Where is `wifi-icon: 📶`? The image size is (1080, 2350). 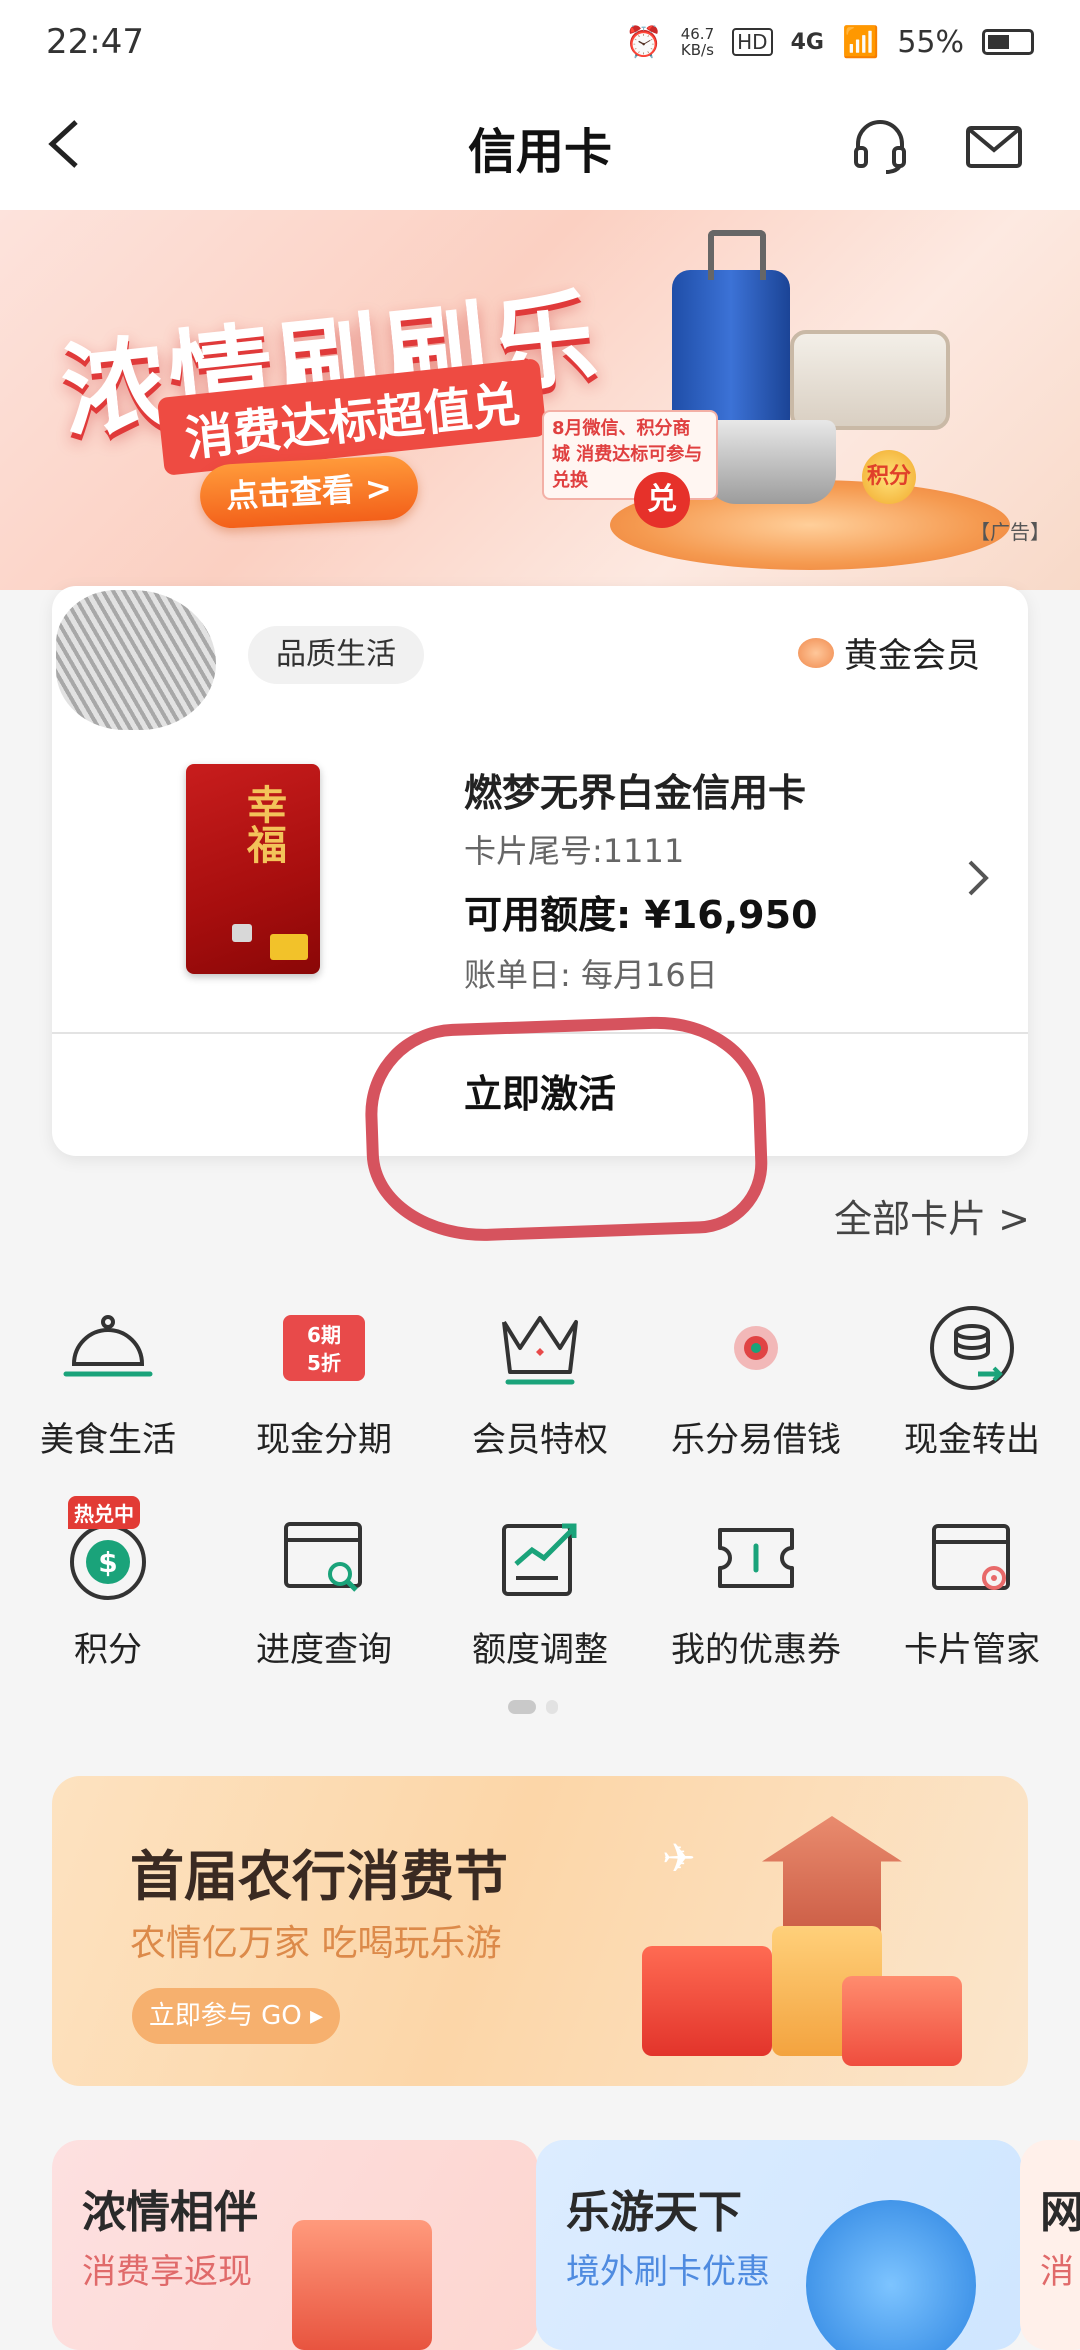
wifi-icon: 📶 is located at coordinates (860, 42).